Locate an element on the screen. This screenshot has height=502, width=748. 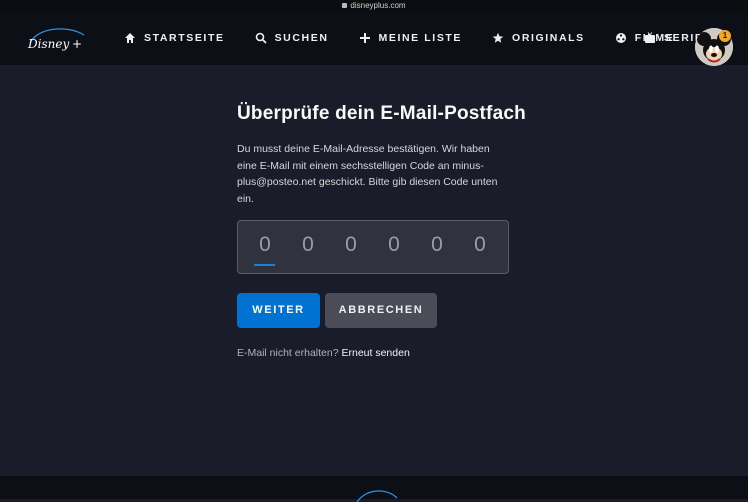
search-icon is located at coordinates (261, 38).